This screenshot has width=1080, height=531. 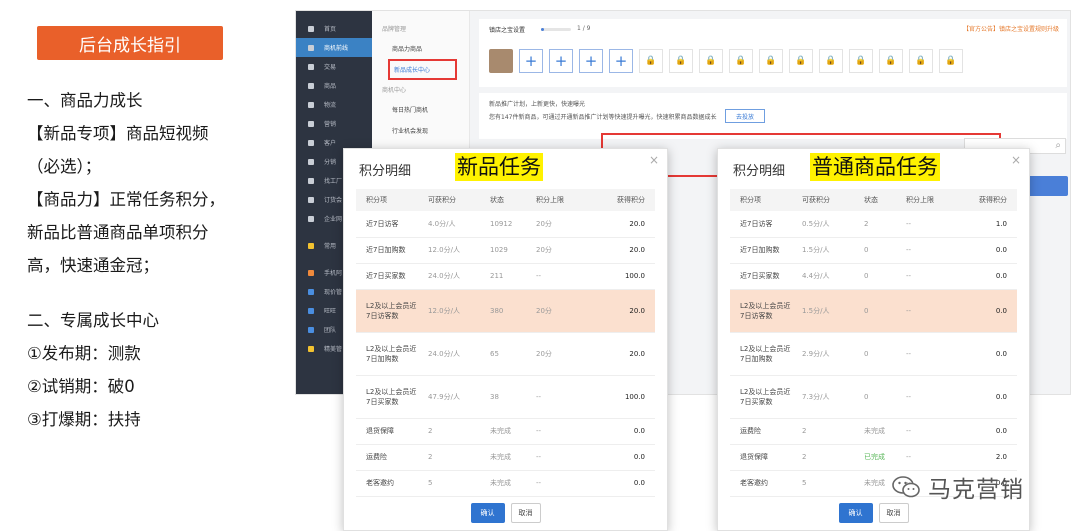 I want to click on progress-bar, so click(x=556, y=29).